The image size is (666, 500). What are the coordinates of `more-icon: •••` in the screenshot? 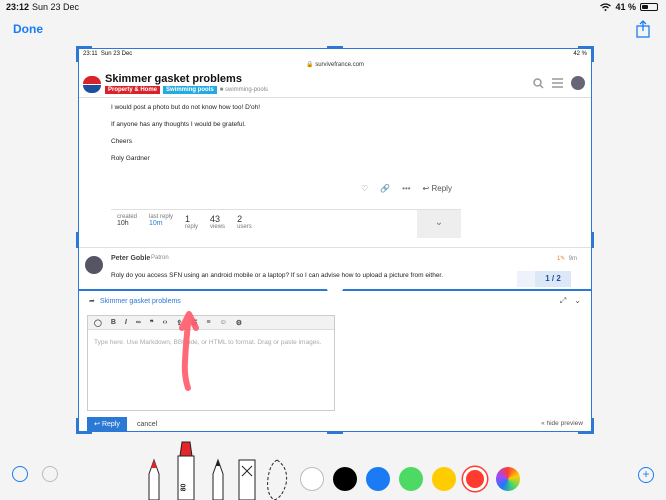 It's located at (406, 188).